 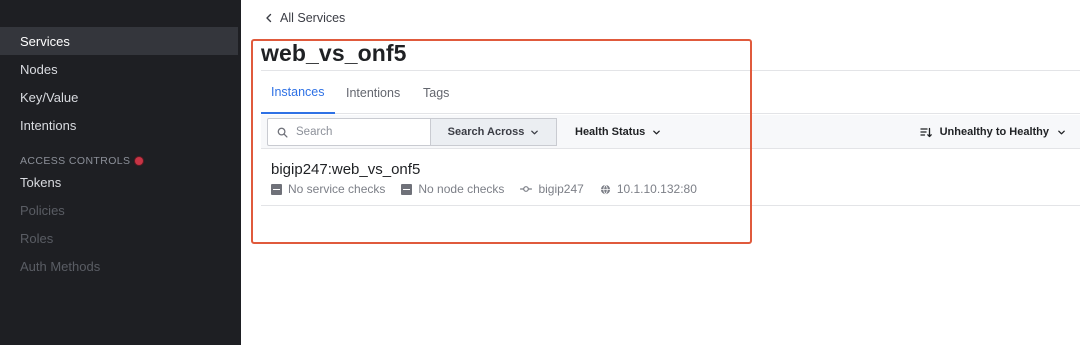 I want to click on breadcrumb-all-services: All Services, so click(x=304, y=18).